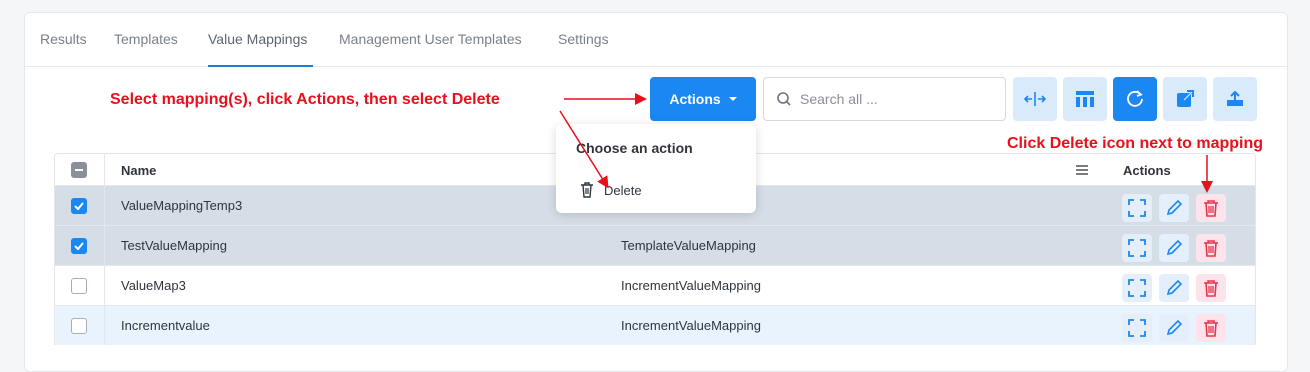 The height and width of the screenshot is (372, 1310). Describe the element at coordinates (886, 143) in the screenshot. I see `annotation-arrows` at that location.